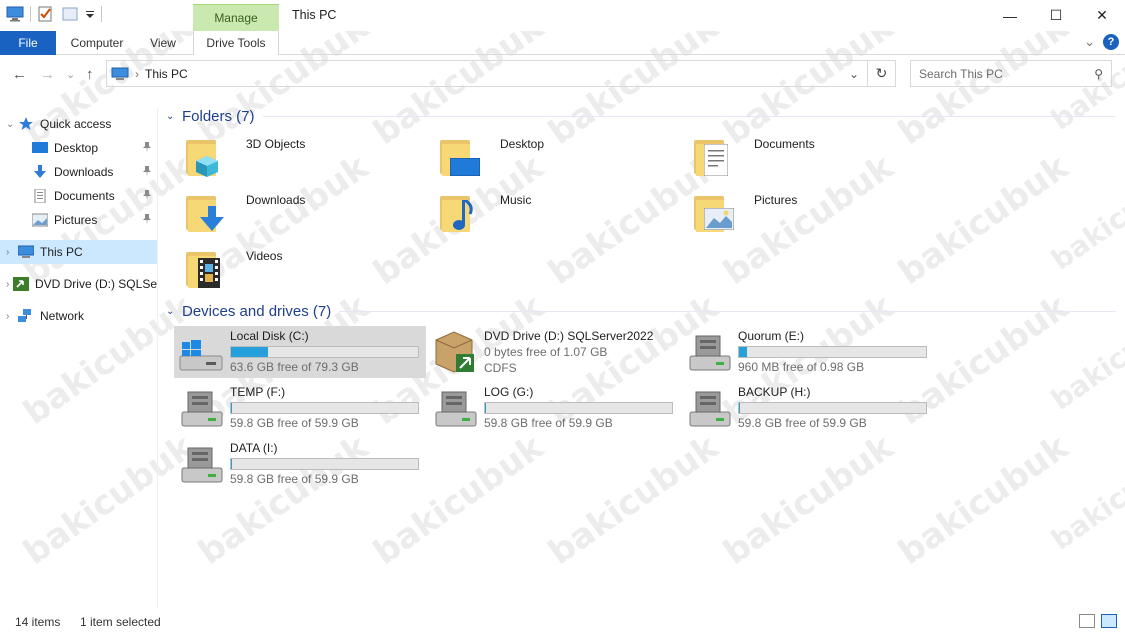 Image resolution: width=1125 pixels, height=634 pixels. What do you see at coordinates (40, 196) in the screenshot?
I see `document-icon` at bounding box center [40, 196].